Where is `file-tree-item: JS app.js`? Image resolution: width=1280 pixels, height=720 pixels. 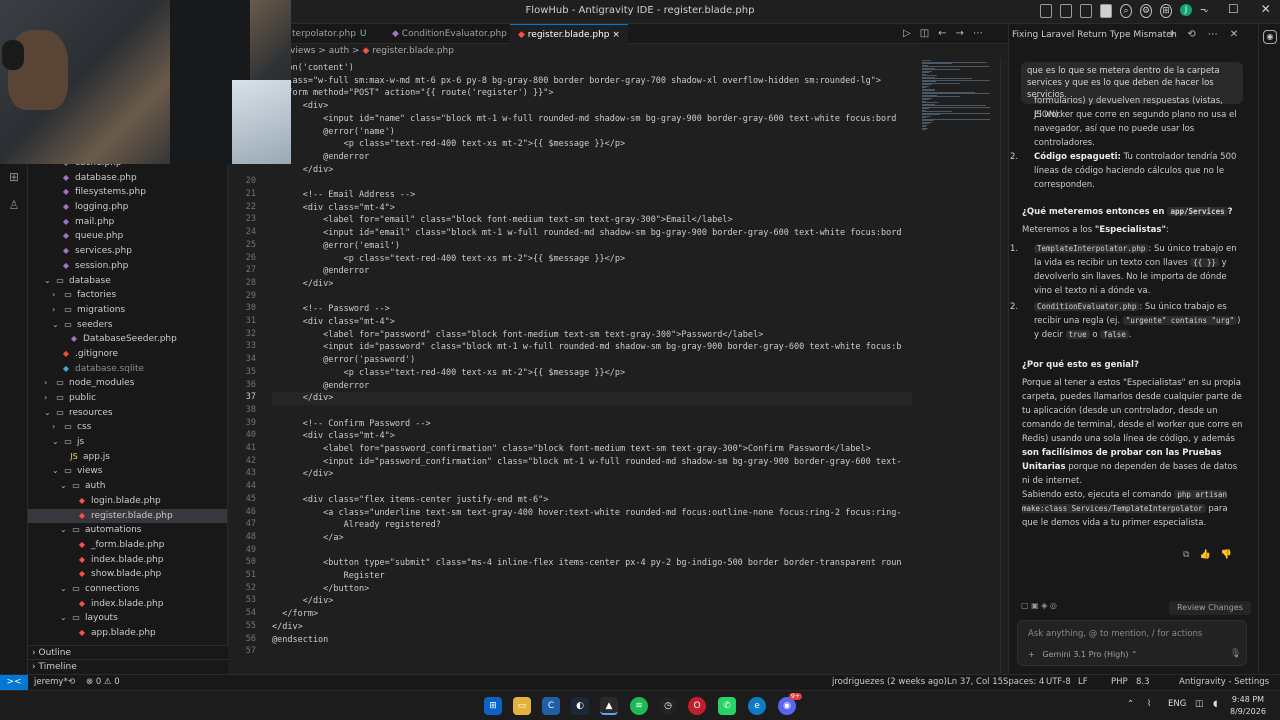 file-tree-item: JS app.js is located at coordinates (127, 457).